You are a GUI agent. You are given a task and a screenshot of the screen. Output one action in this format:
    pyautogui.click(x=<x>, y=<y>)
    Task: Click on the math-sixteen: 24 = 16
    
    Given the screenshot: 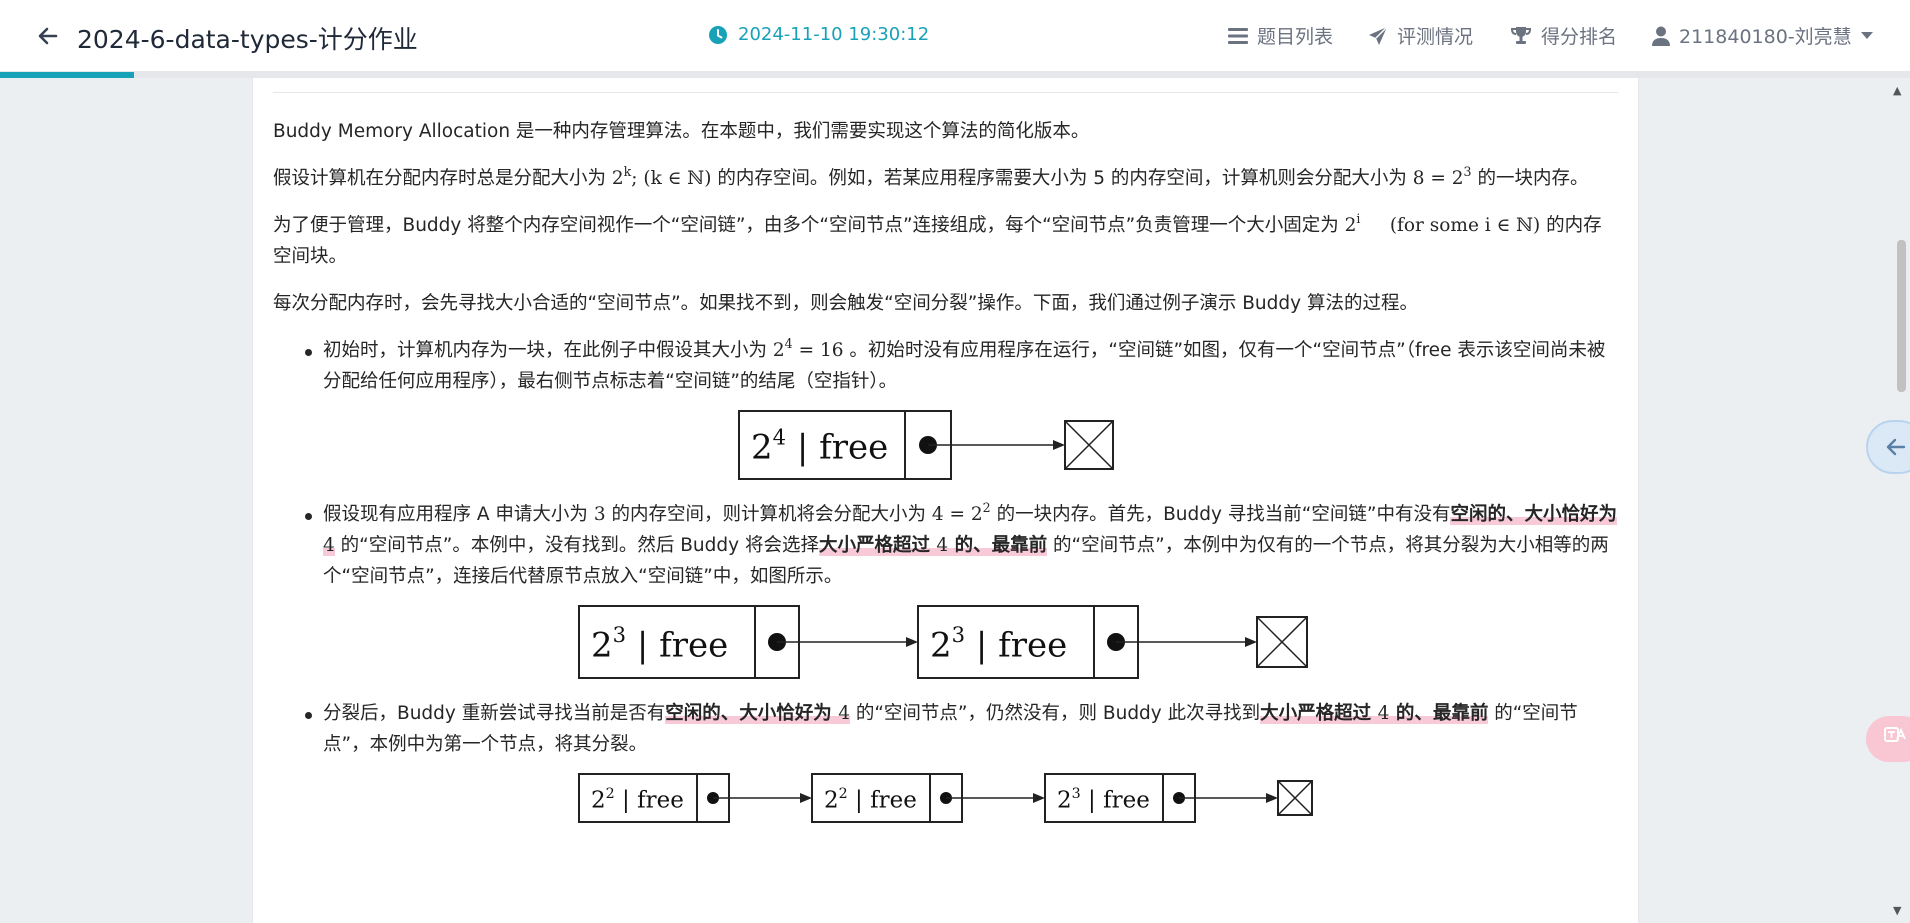 What is the action you would take?
    pyautogui.click(x=808, y=349)
    